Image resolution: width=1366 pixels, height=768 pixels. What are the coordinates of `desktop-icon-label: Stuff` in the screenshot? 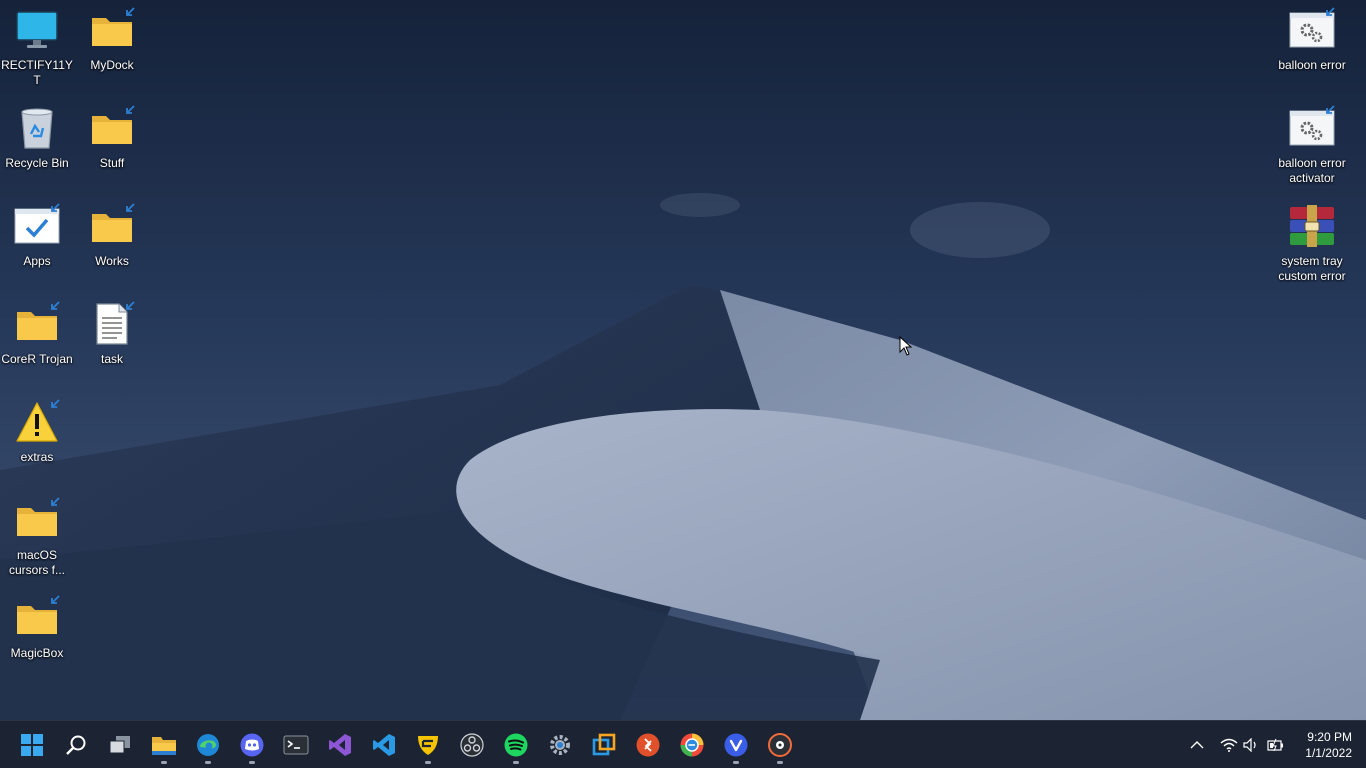 It's located at (112, 163).